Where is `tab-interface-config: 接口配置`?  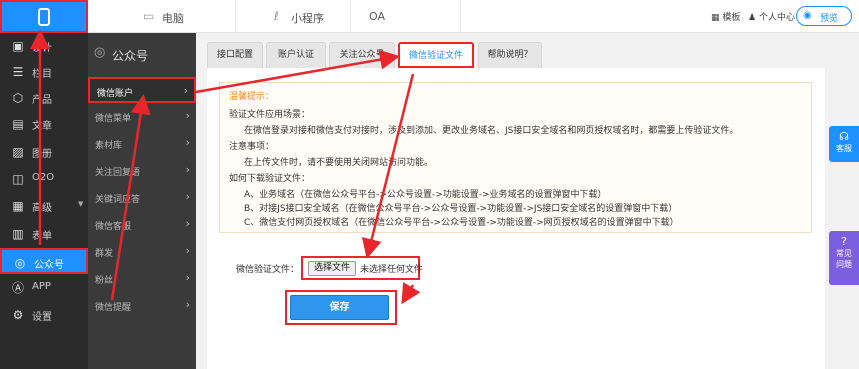
tab-interface-config: 接口配置 is located at coordinates (235, 55).